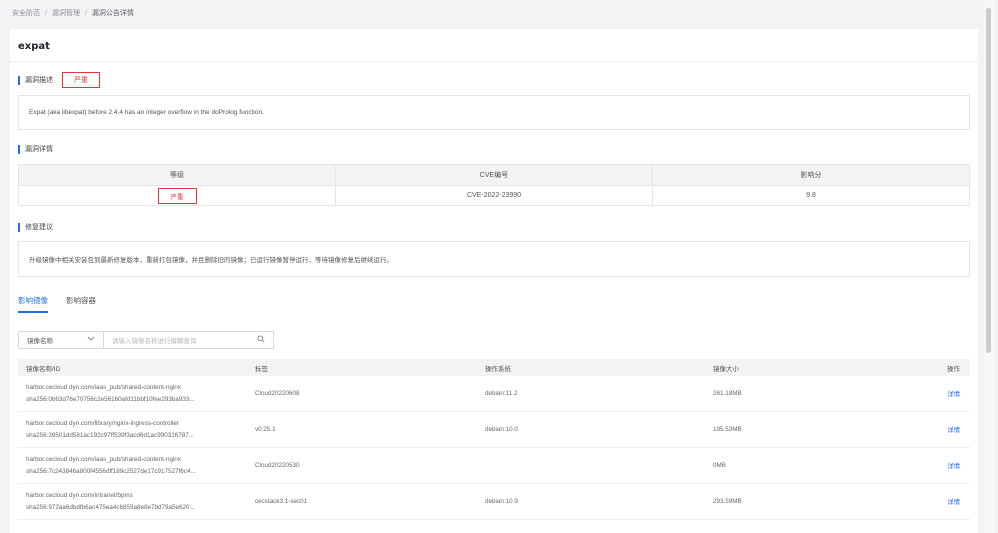 Image resolution: width=998 pixels, height=533 pixels. What do you see at coordinates (79, 495) in the screenshot?
I see `image-name: harbor.cecloud dyn.com/intranet/bpms` at bounding box center [79, 495].